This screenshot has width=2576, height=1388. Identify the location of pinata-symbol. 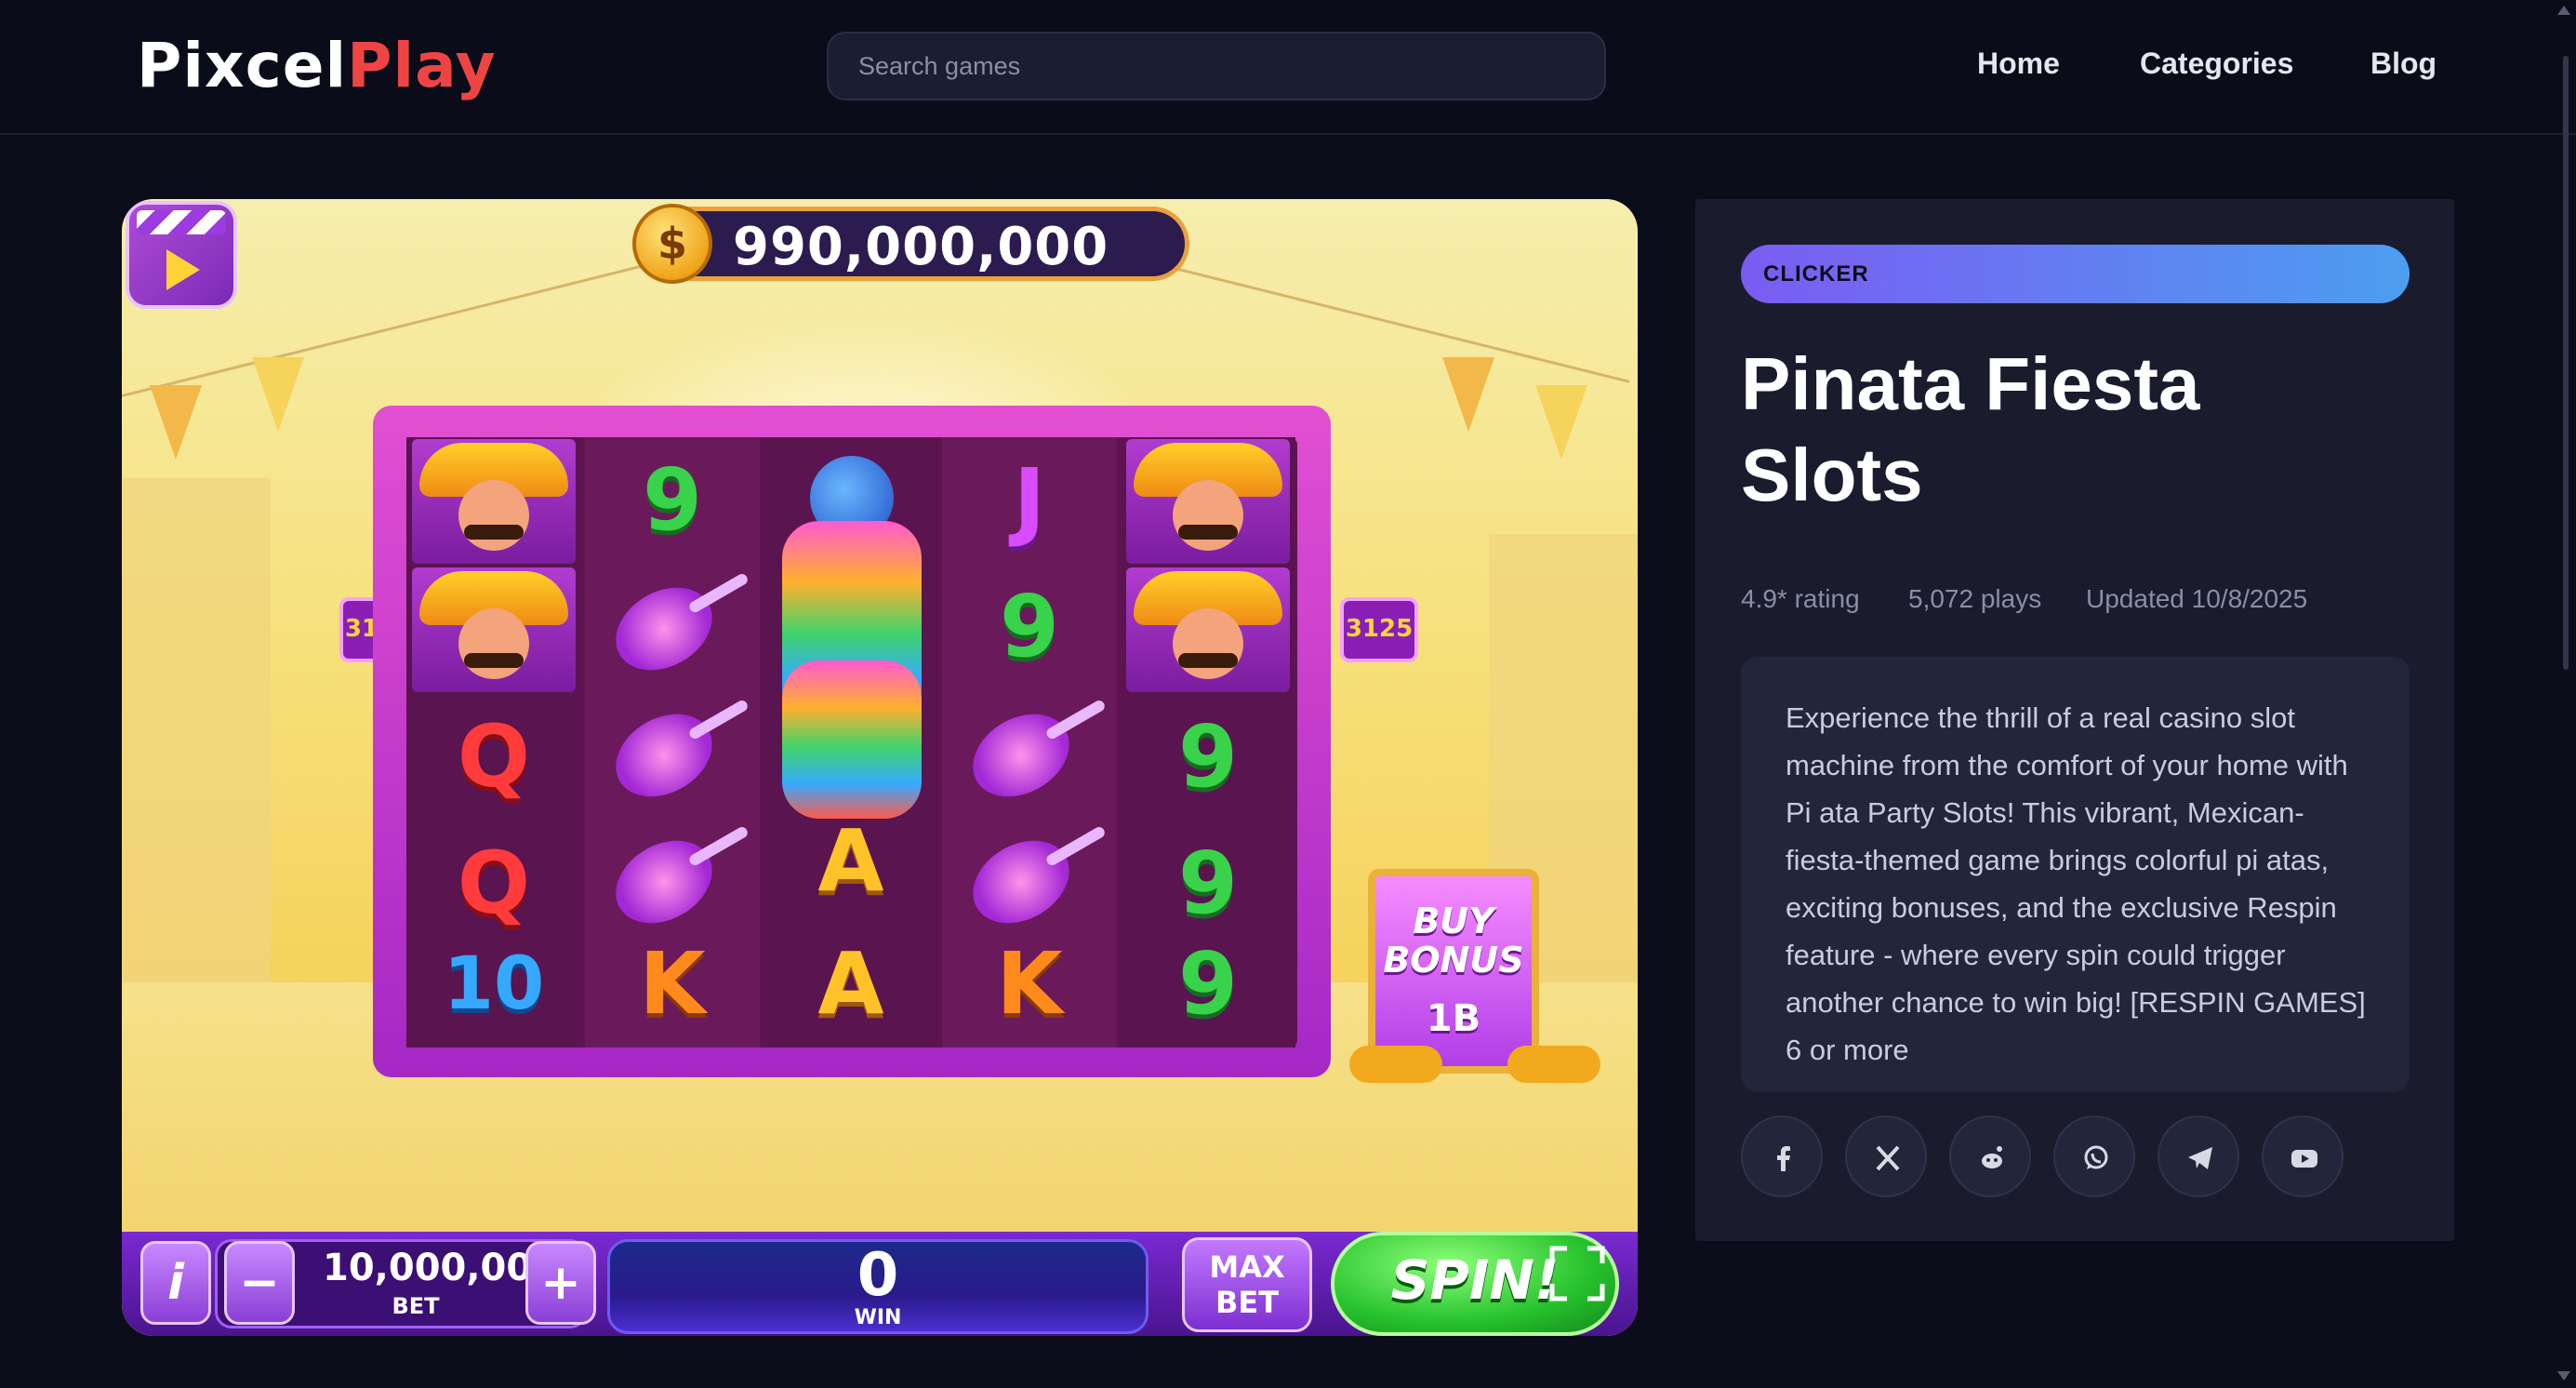
(852, 740).